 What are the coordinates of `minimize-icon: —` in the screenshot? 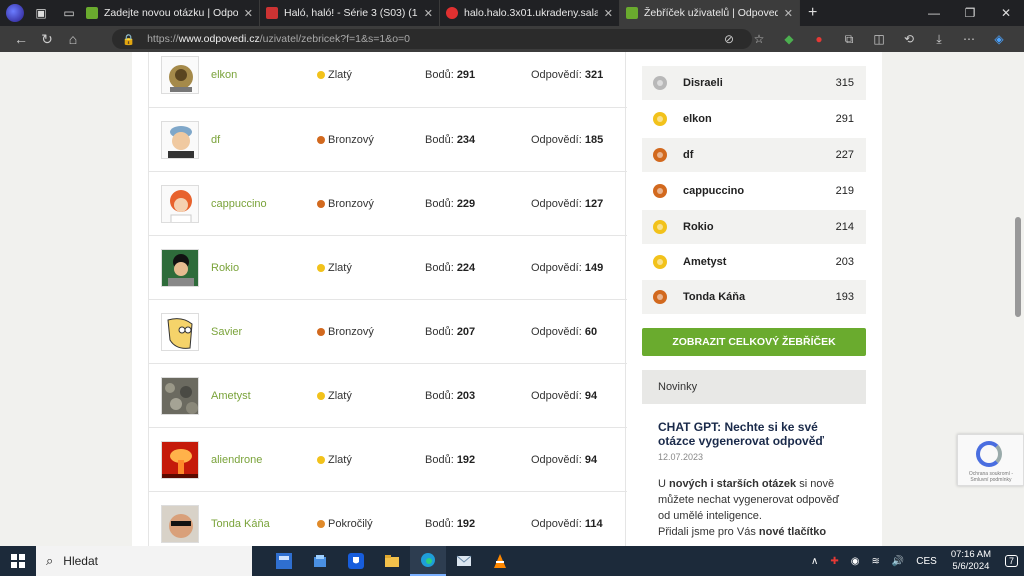 It's located at (934, 13).